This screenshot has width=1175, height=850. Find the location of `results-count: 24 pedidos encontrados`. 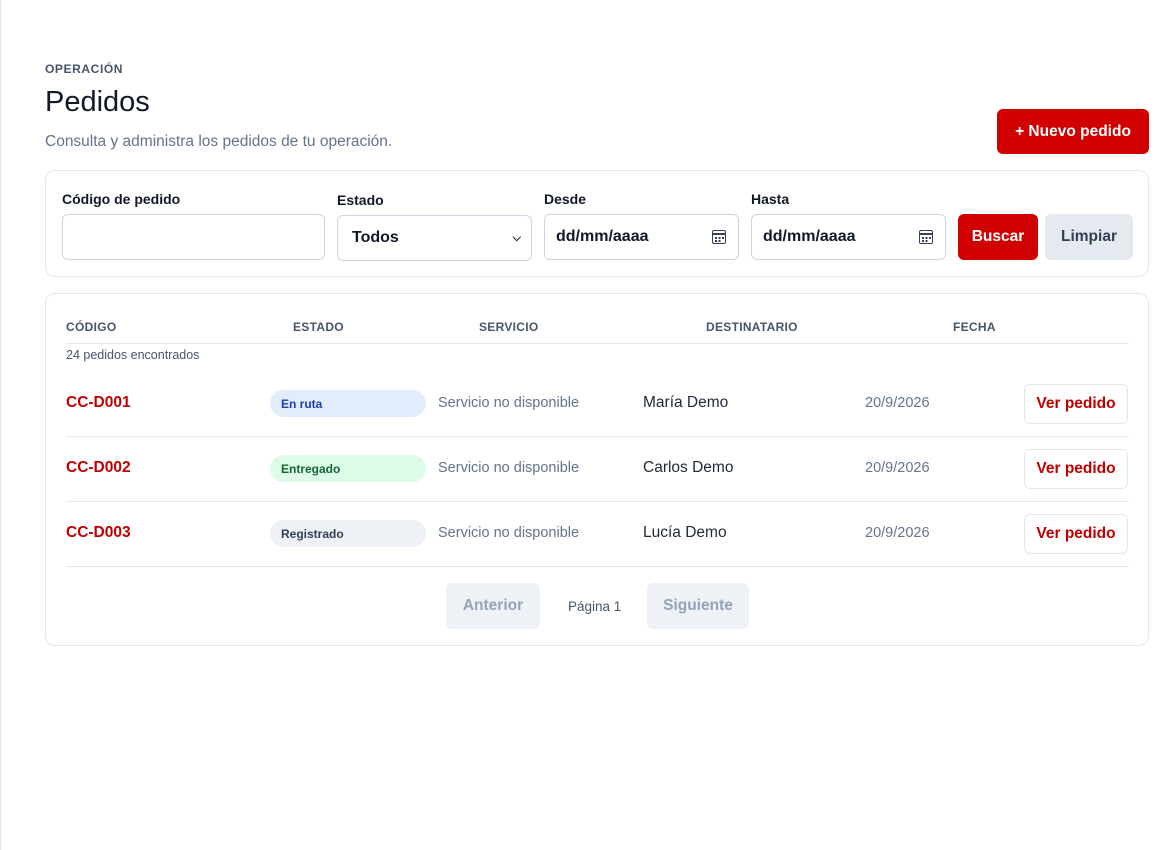

results-count: 24 pedidos encontrados is located at coordinates (133, 355).